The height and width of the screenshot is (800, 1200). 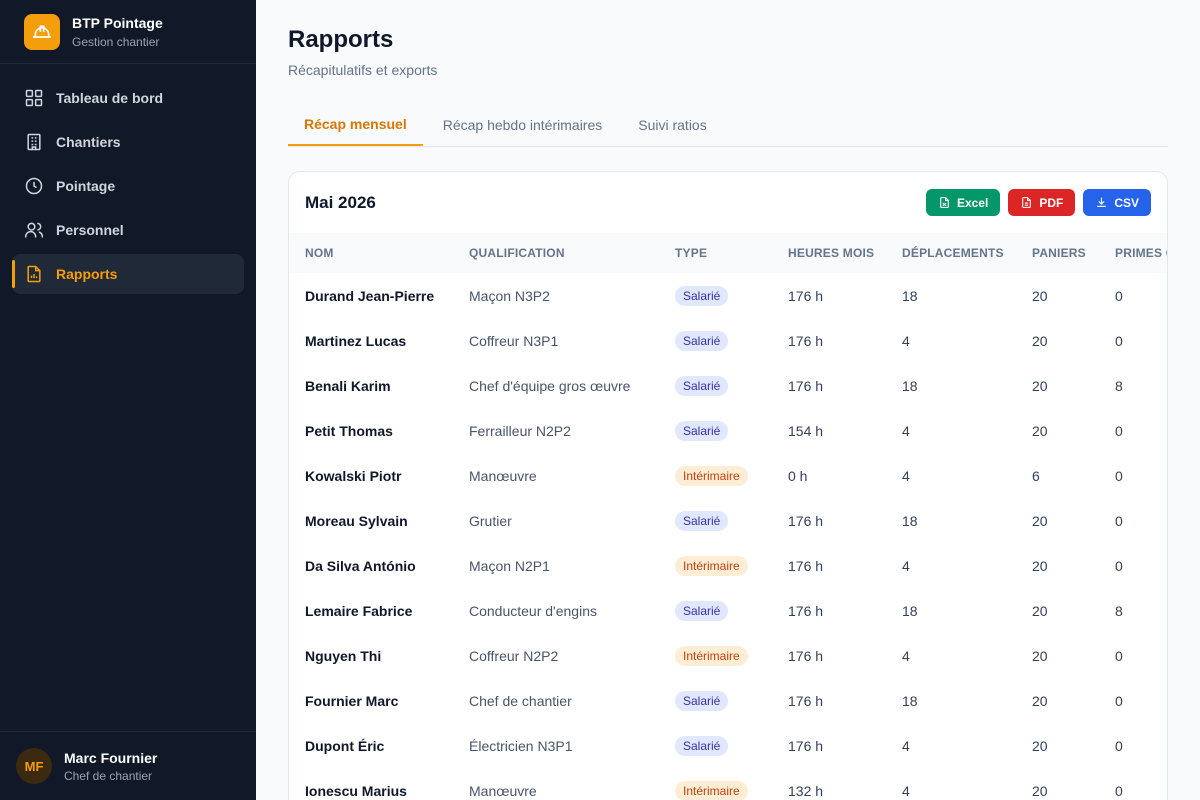 What do you see at coordinates (128, 274) in the screenshot?
I see `sidebar-item-rapports: Rapports` at bounding box center [128, 274].